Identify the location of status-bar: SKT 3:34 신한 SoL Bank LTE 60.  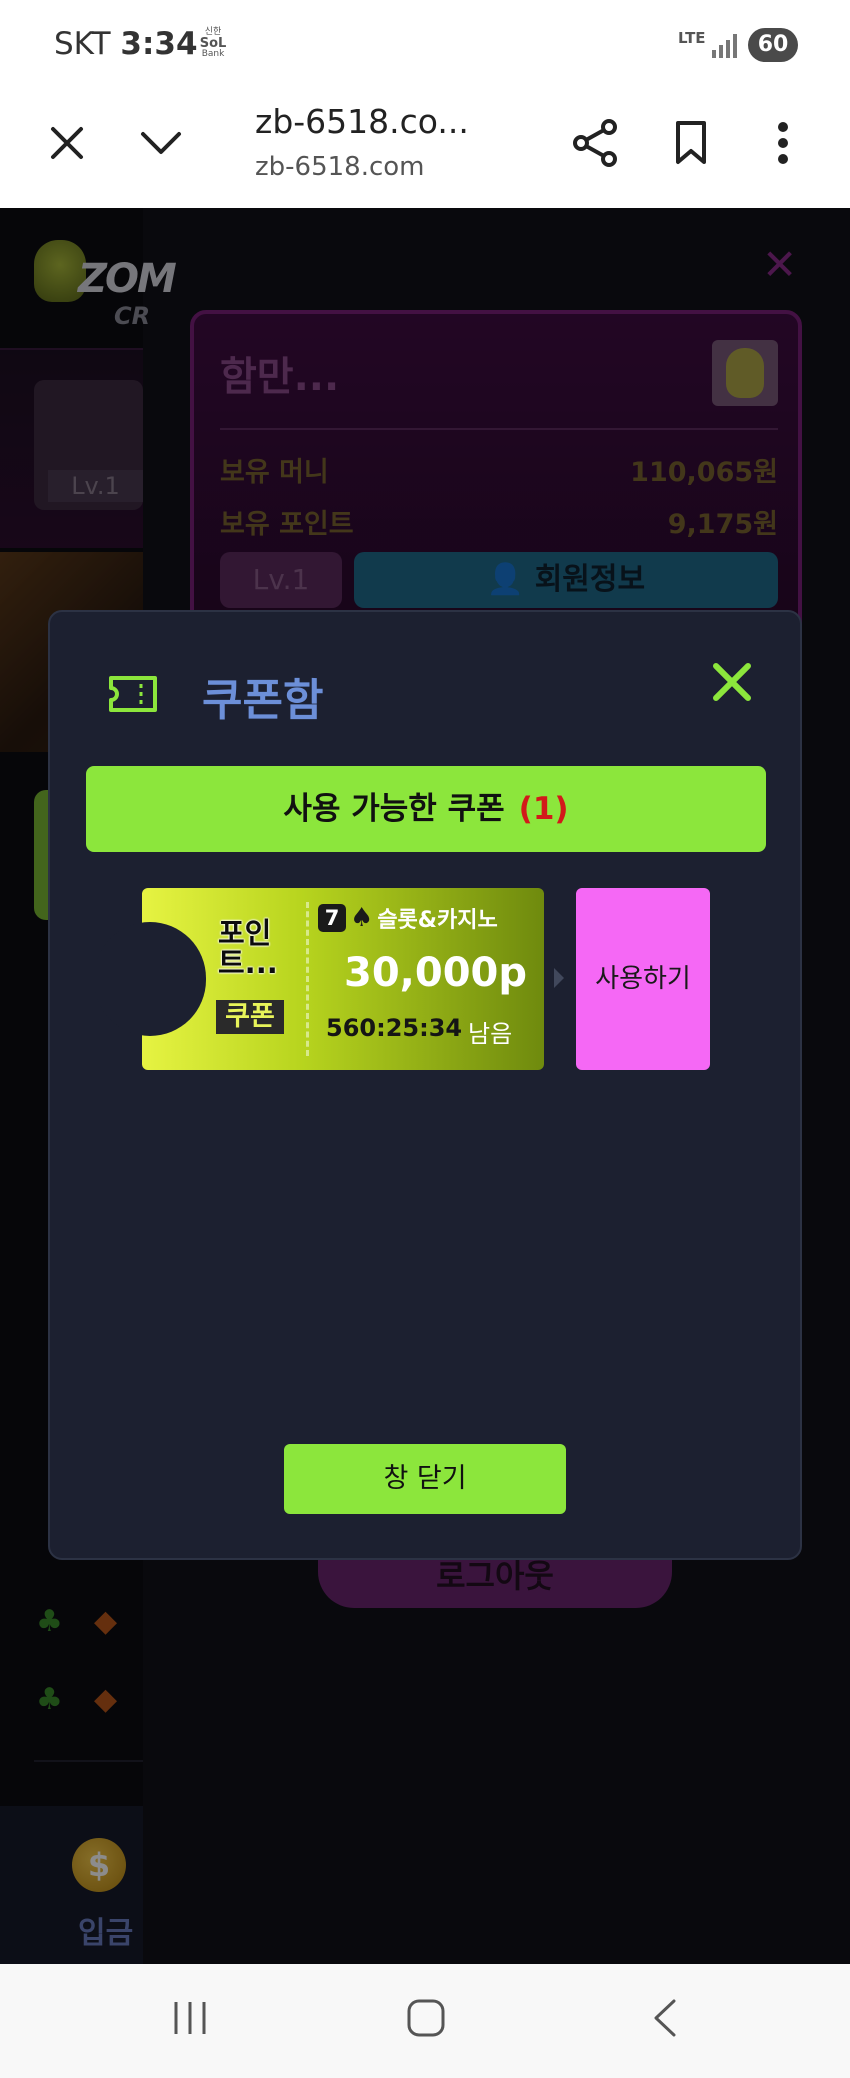
(425, 44).